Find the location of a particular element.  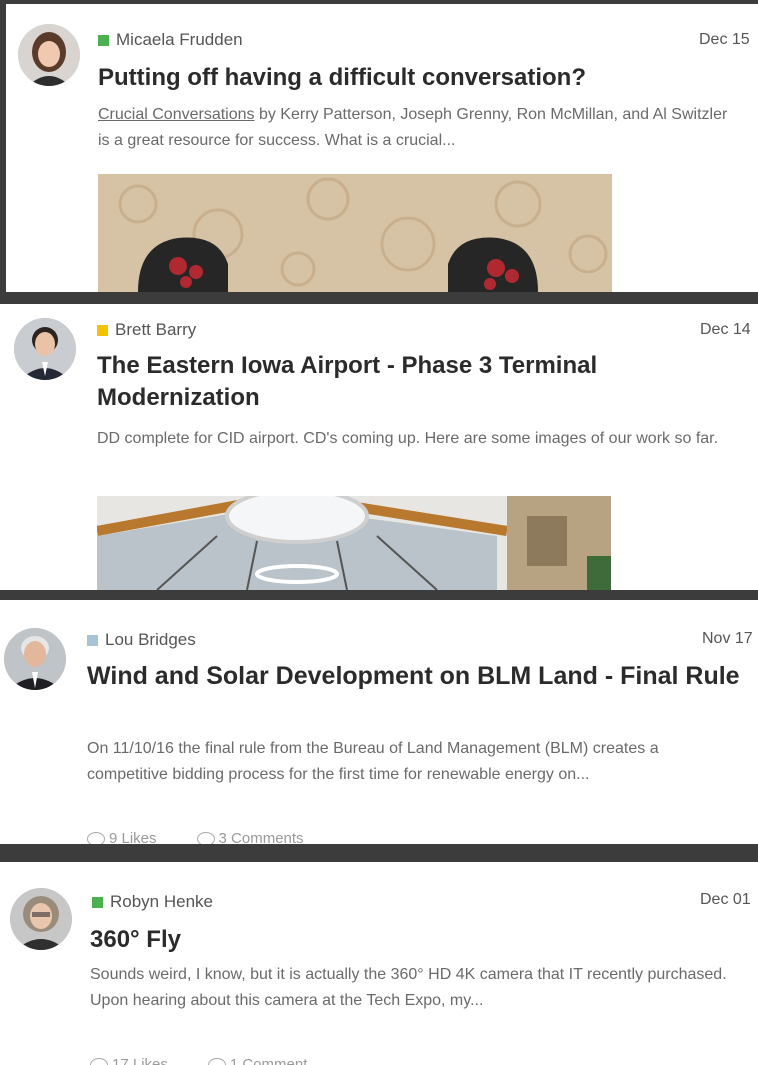

post-title: 360° Fly is located at coordinates (400, 940).